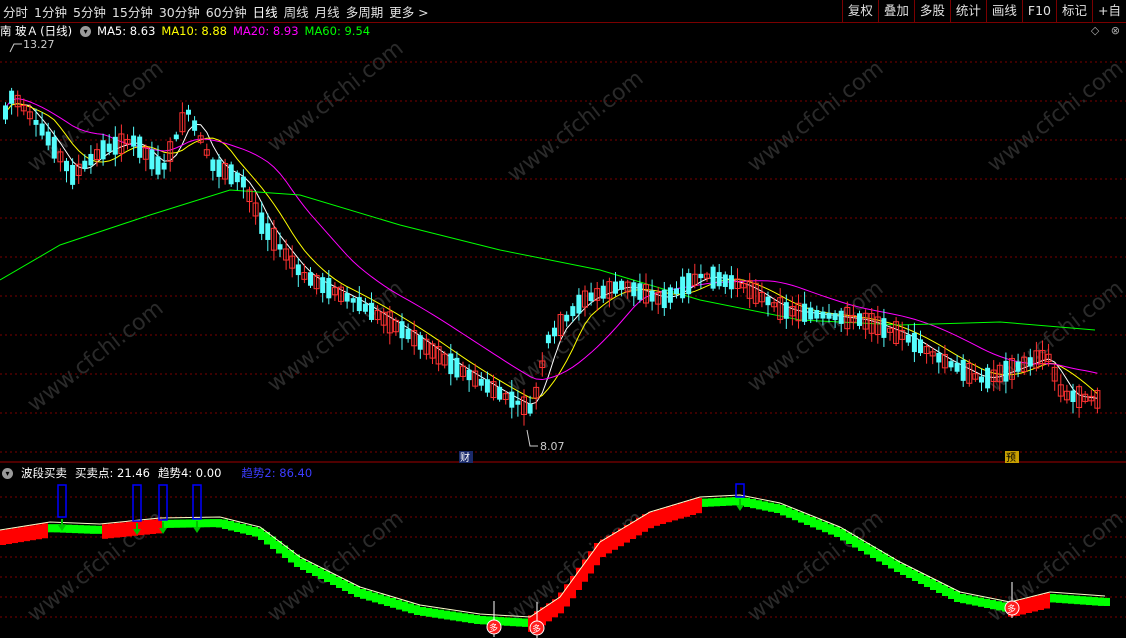 The height and width of the screenshot is (638, 1126). What do you see at coordinates (532, 438) in the screenshot?
I see `low-pointer` at bounding box center [532, 438].